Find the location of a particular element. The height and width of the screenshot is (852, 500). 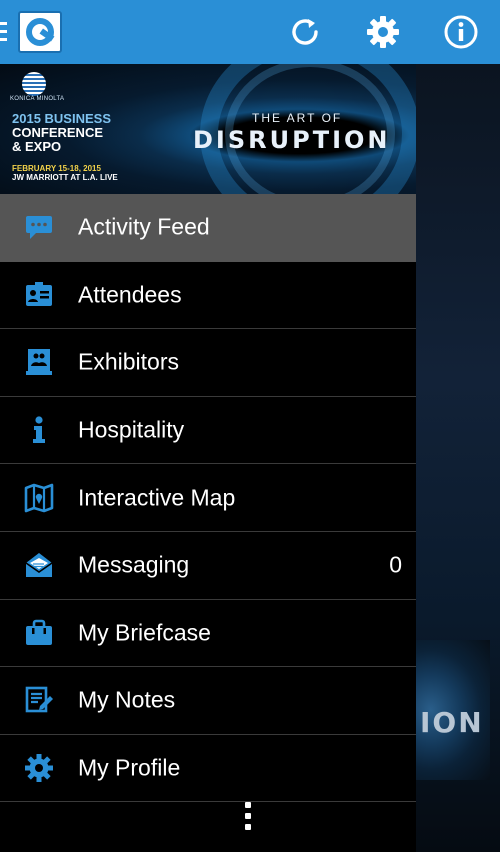

action-bar is located at coordinates (250, 32).